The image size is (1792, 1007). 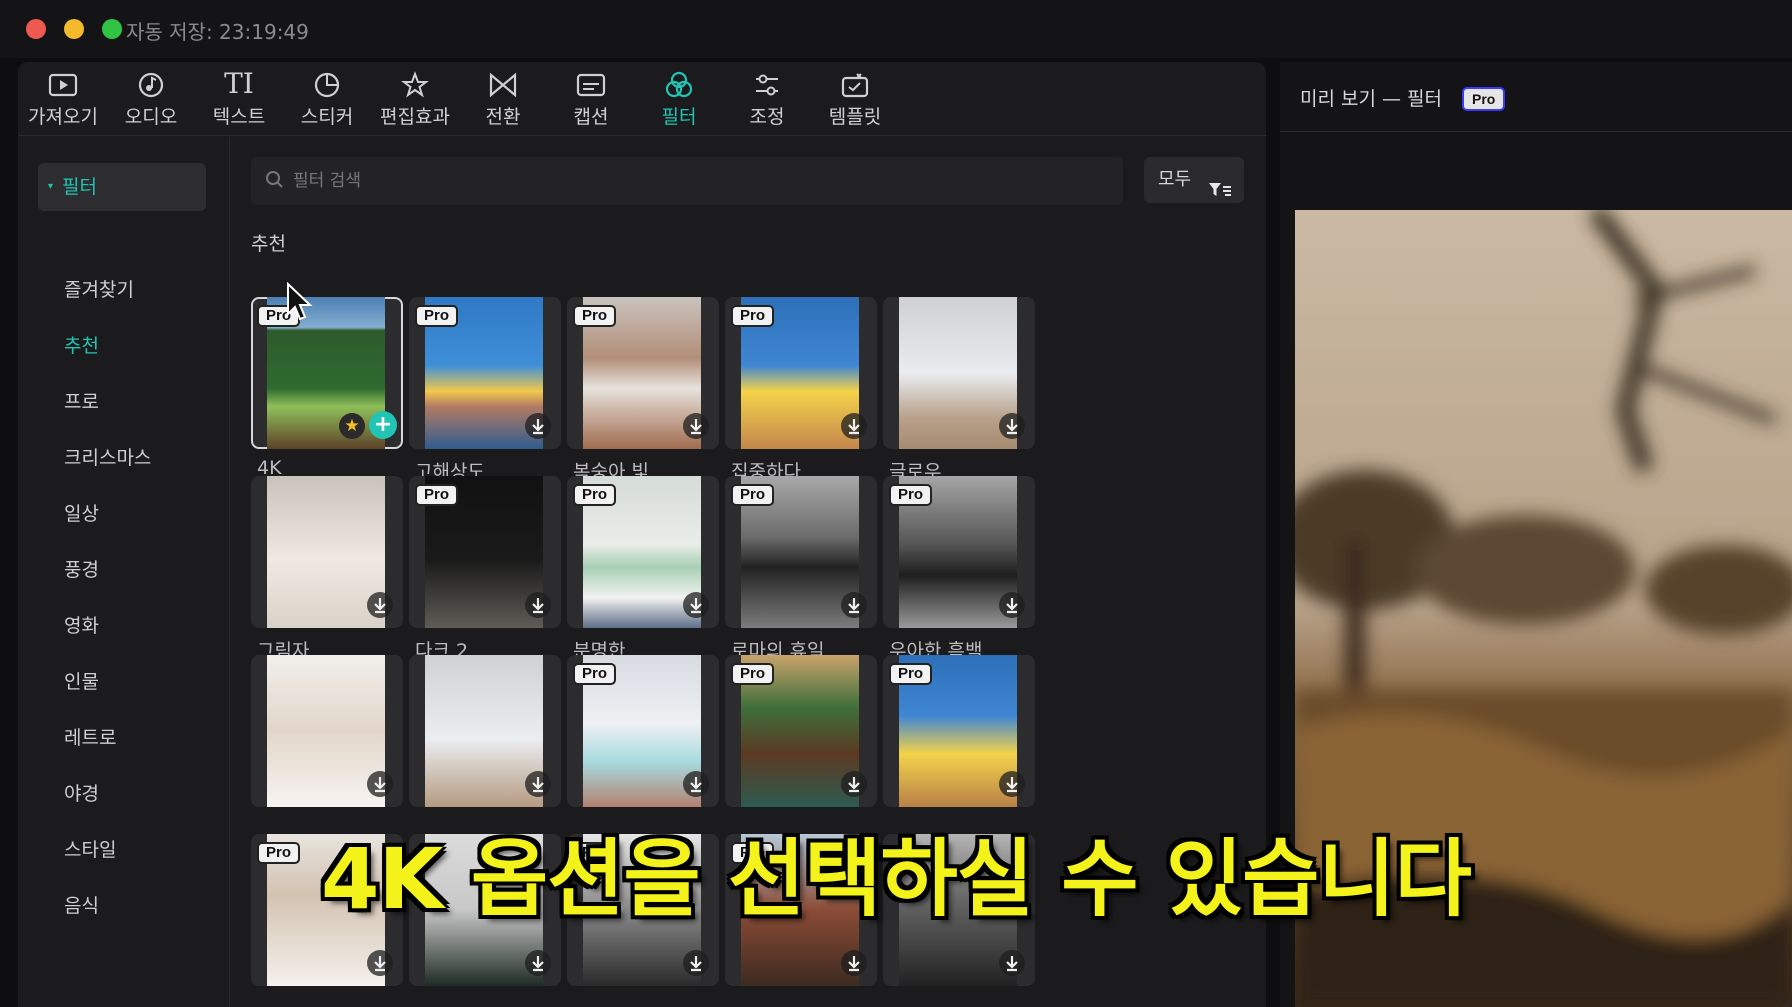 I want to click on tool-audio: 오디오, so click(x=151, y=99).